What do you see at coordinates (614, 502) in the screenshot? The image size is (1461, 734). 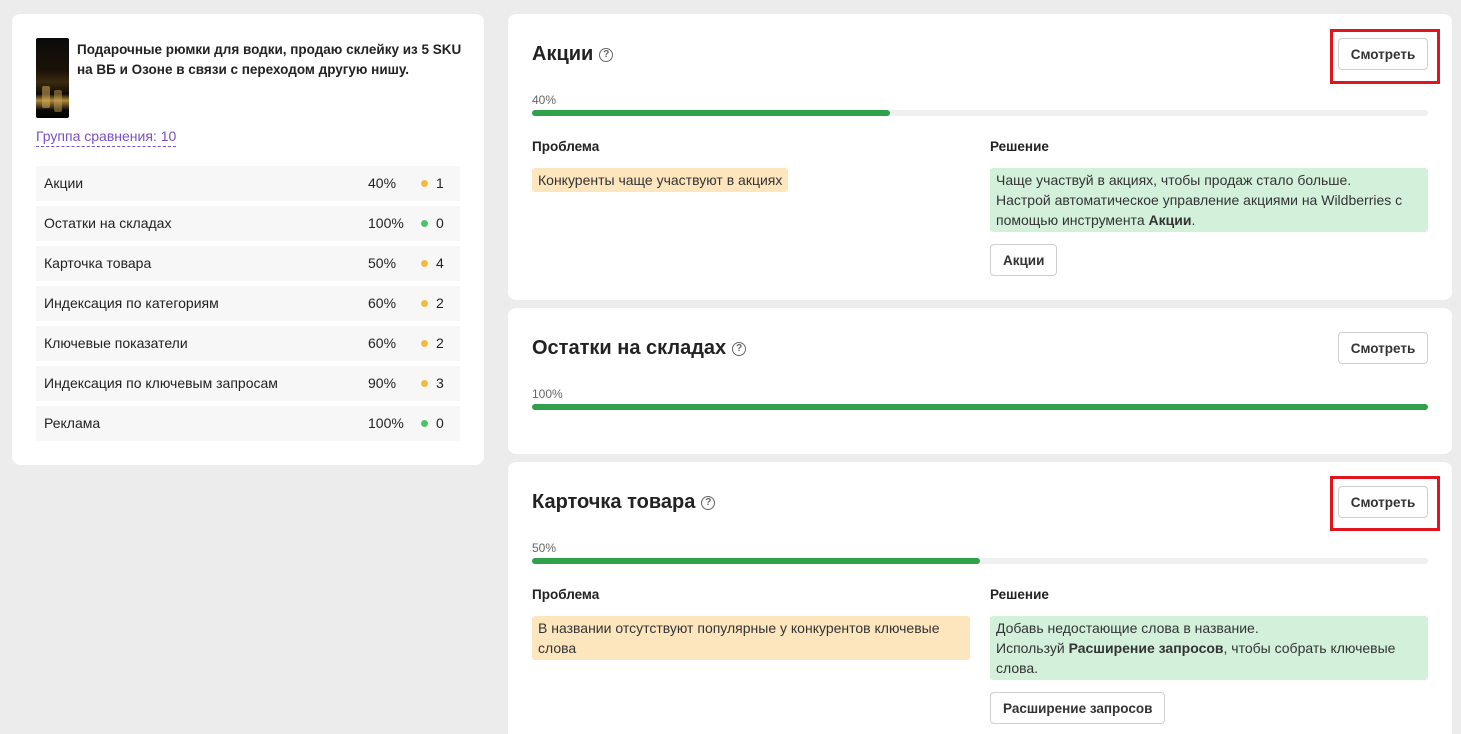 I see `card-title-text: Карточка товара` at bounding box center [614, 502].